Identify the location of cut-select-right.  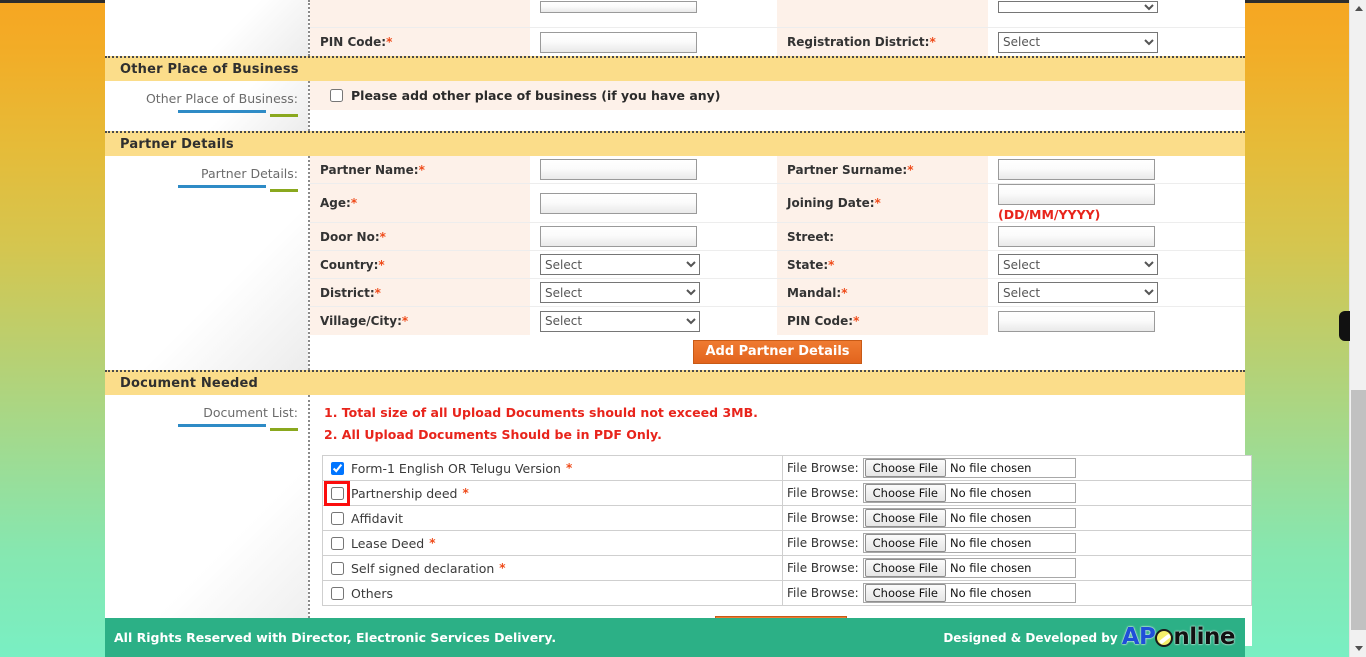
(1078, 6).